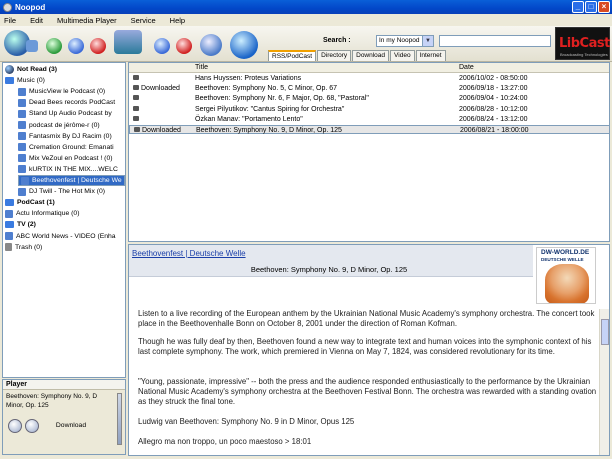 The height and width of the screenshot is (459, 612). What do you see at coordinates (15, 426) in the screenshot?
I see `play-icon` at bounding box center [15, 426].